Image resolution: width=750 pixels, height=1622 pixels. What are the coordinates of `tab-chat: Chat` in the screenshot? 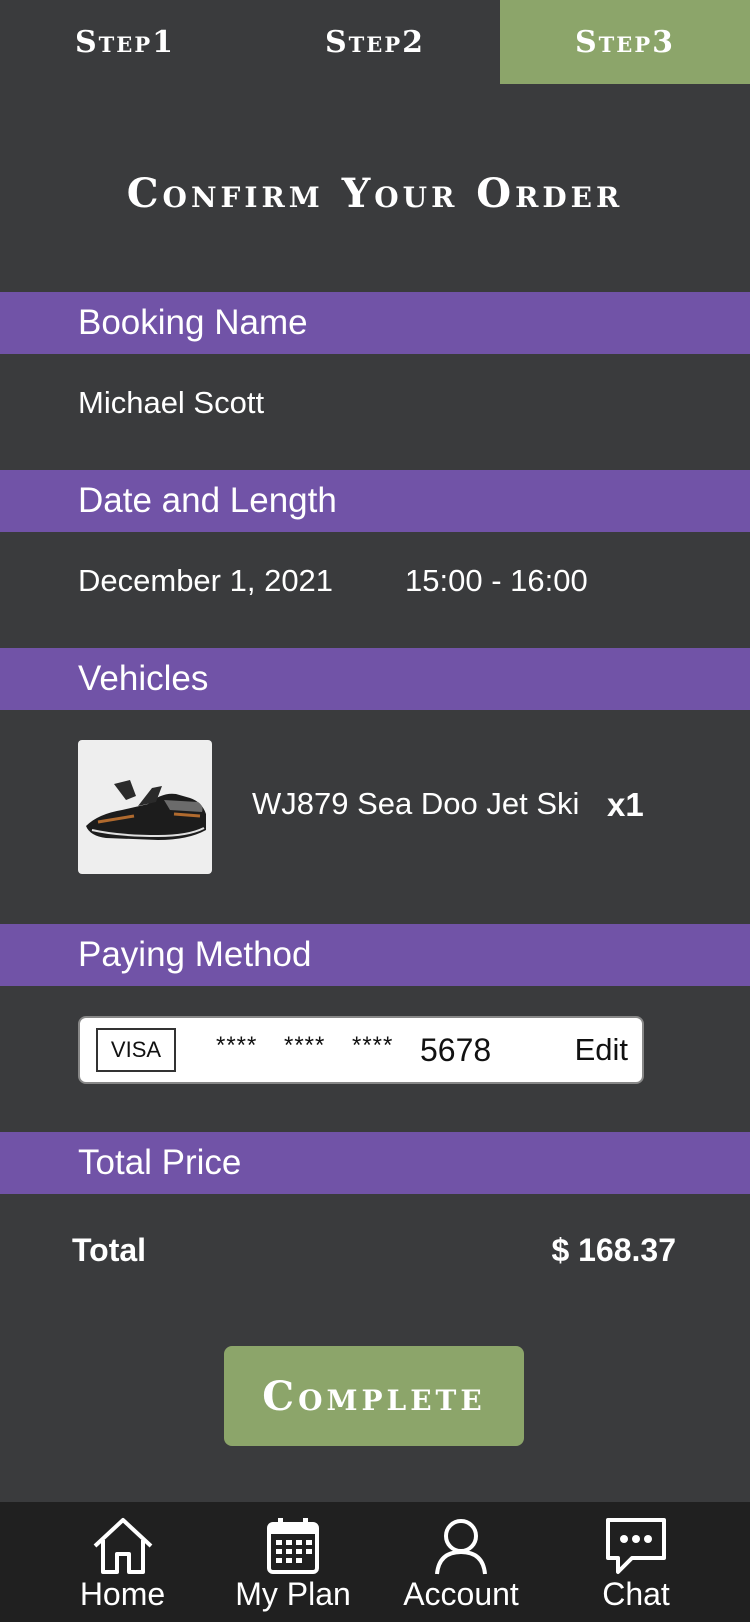 It's located at (636, 1562).